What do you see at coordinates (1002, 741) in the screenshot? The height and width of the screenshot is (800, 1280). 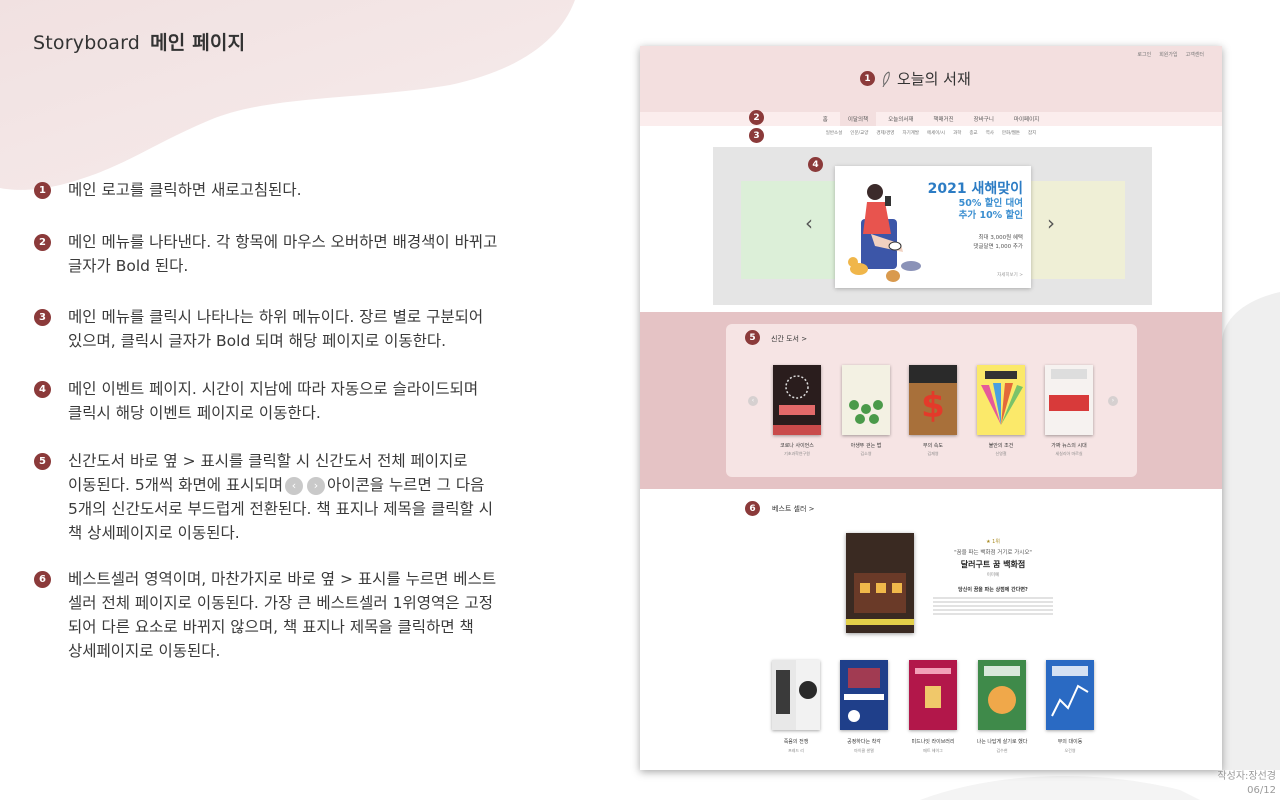 I see `book-title: 나는 나답게 살기로 했다` at bounding box center [1002, 741].